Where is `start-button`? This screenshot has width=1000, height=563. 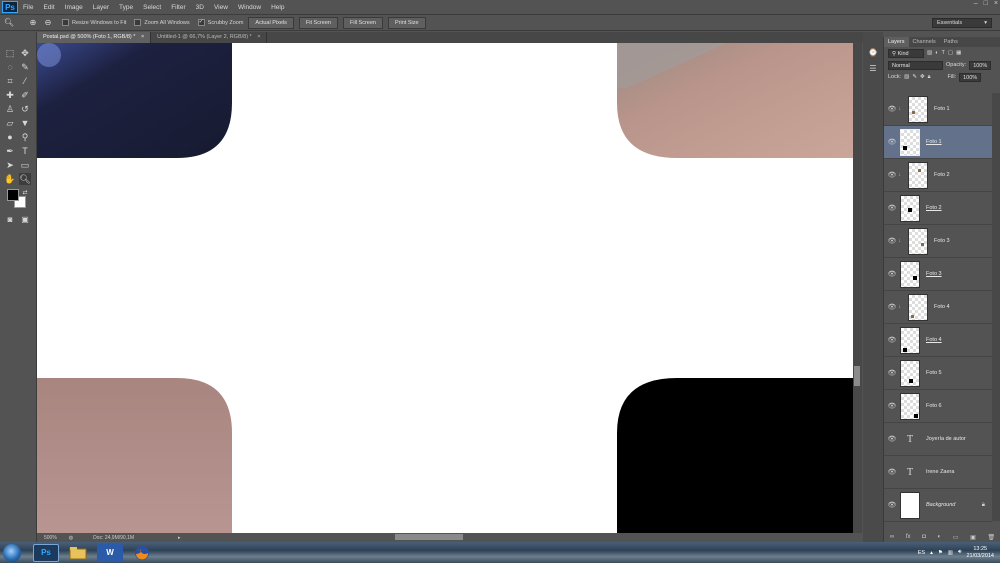
start-button is located at coordinates (12, 552).